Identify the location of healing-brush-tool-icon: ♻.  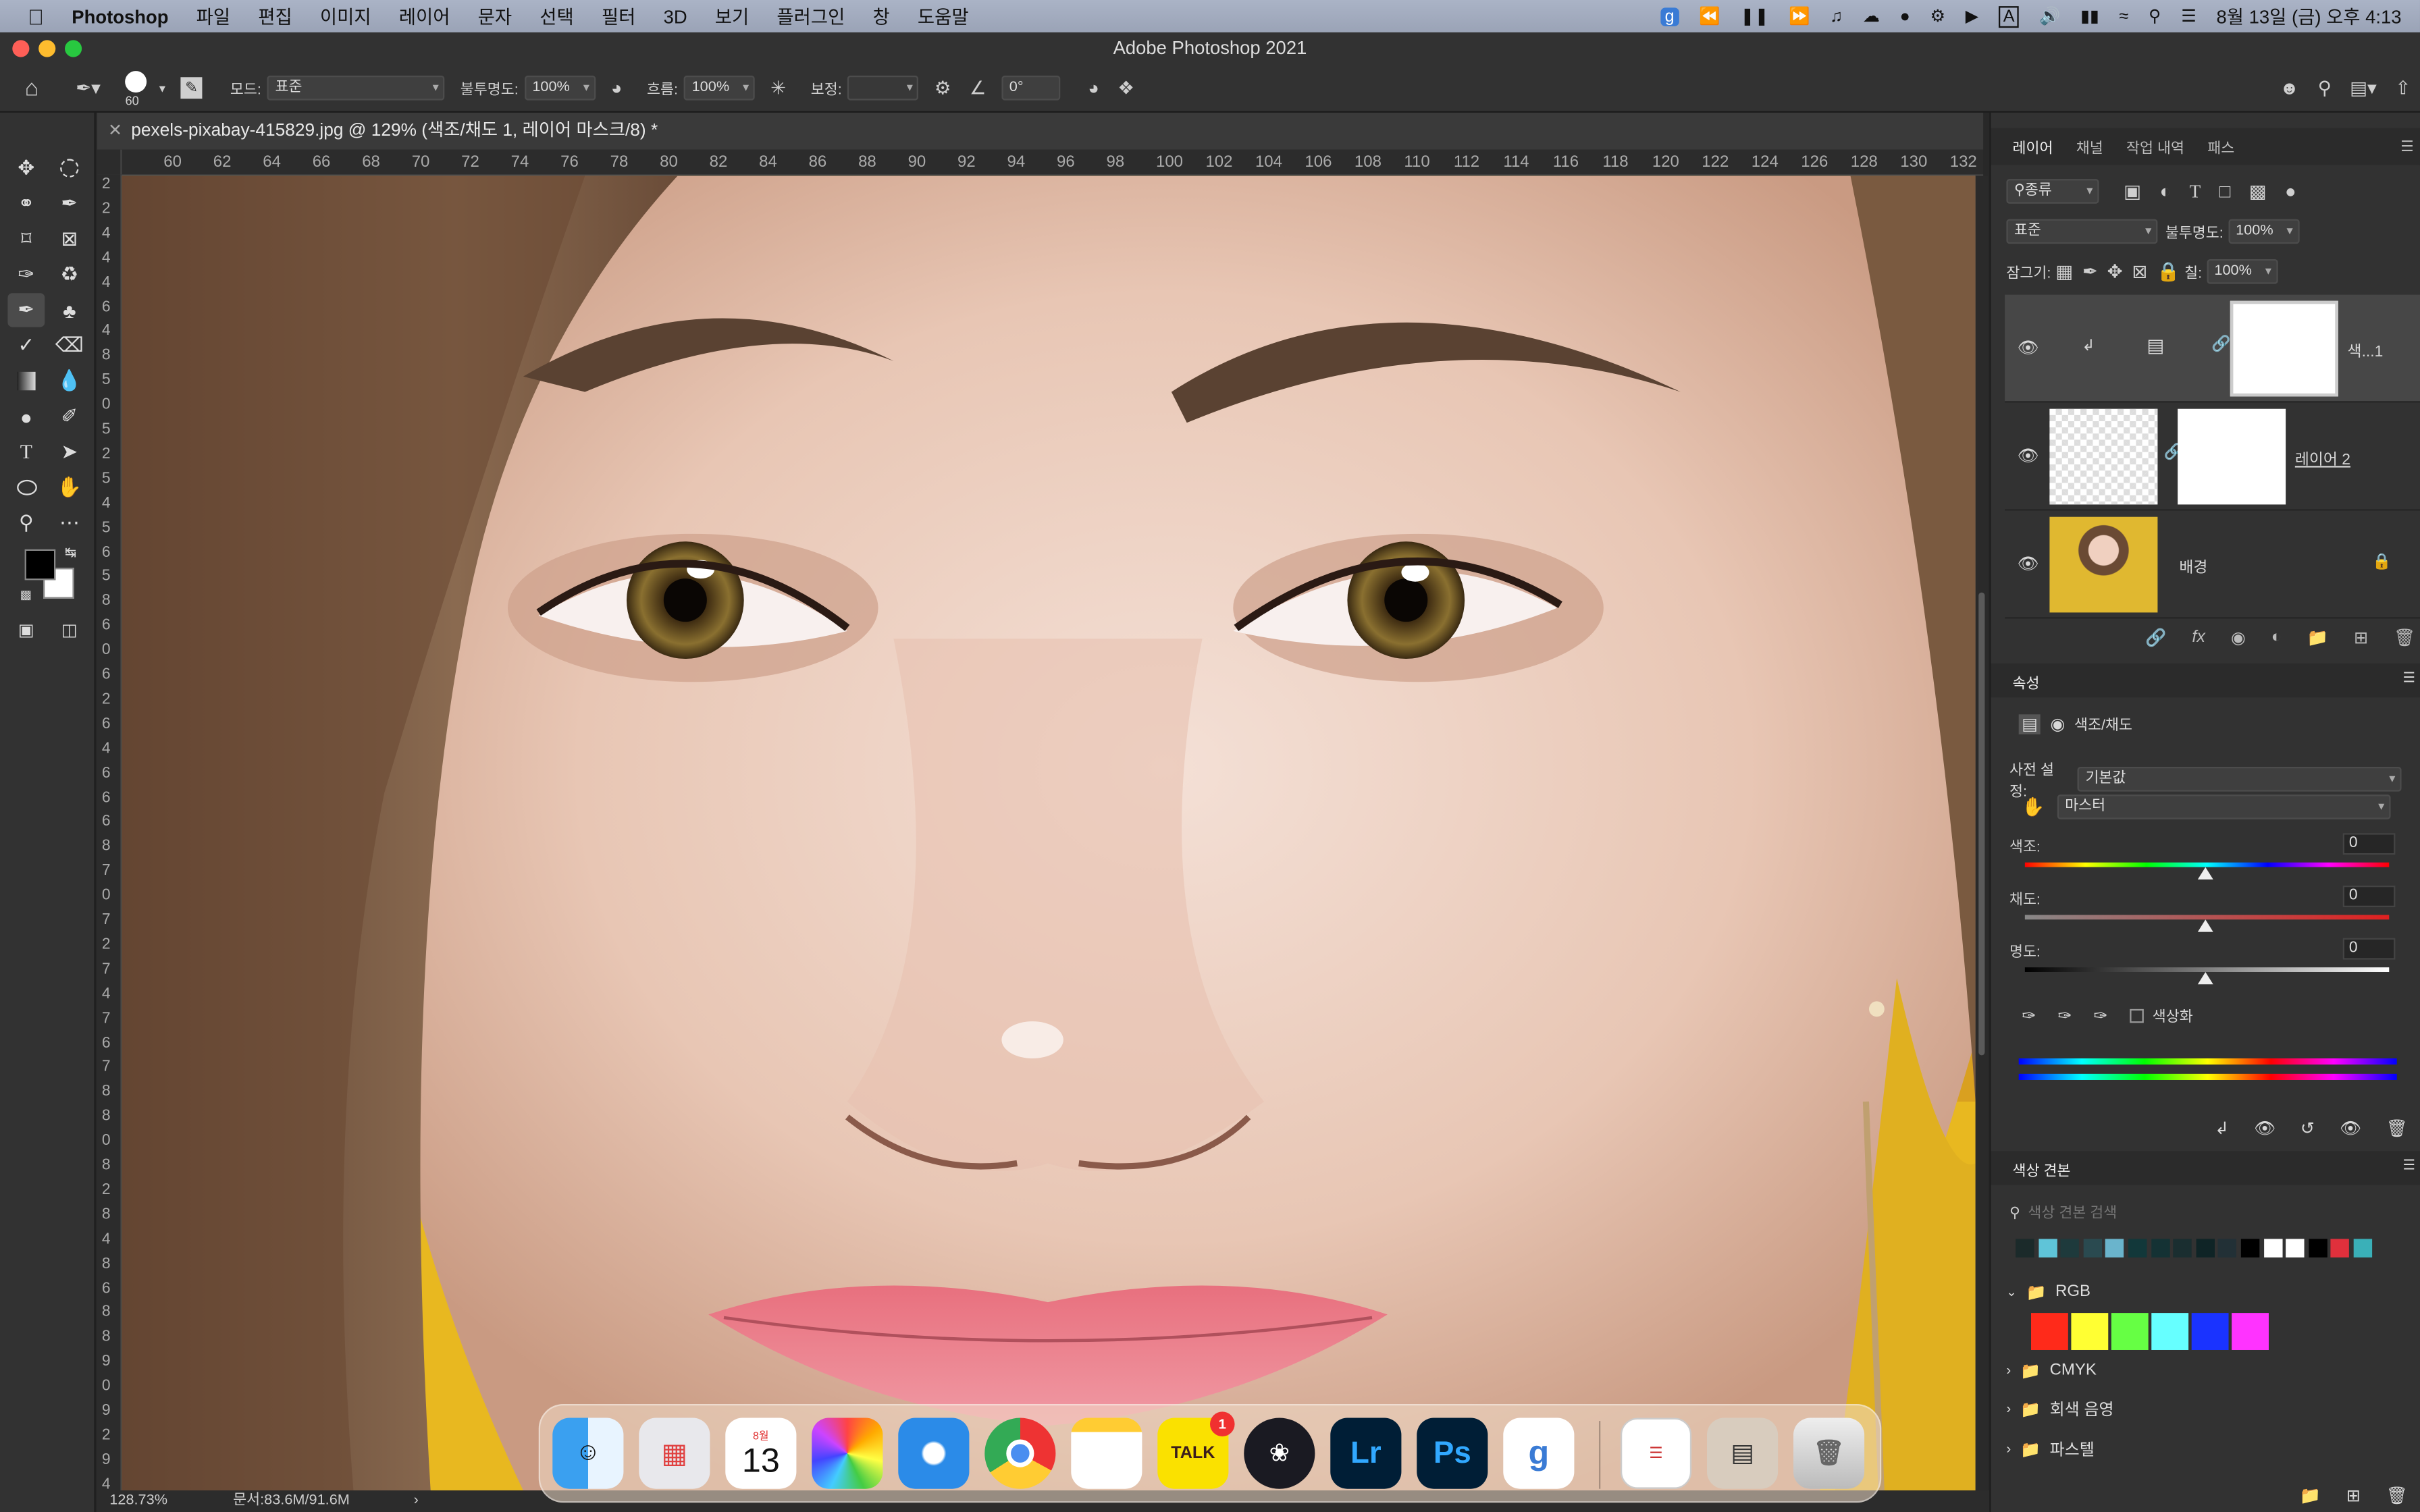
(69, 275).